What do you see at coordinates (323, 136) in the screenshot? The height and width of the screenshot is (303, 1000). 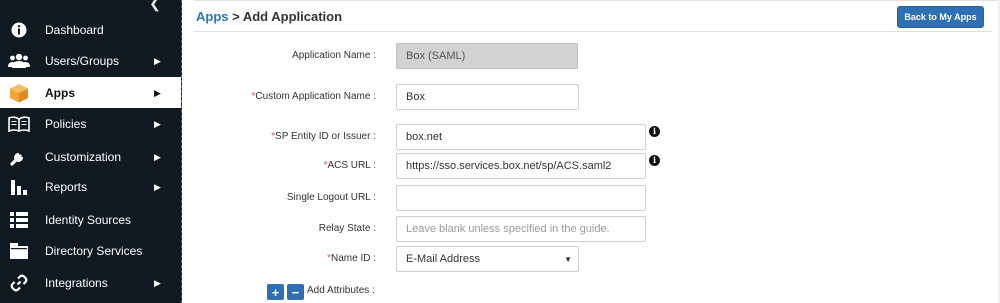 I see `sp-entity-id-label: *SP Entity ID or Issuer :` at bounding box center [323, 136].